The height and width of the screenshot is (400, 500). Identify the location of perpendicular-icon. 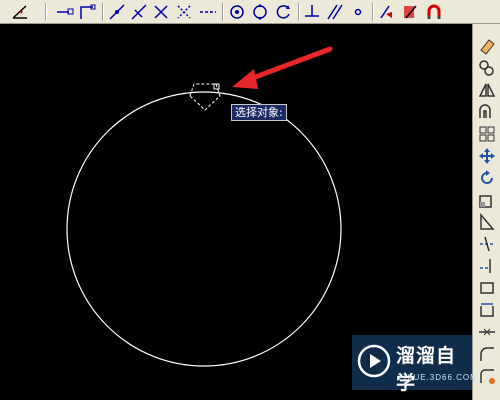
(312, 12).